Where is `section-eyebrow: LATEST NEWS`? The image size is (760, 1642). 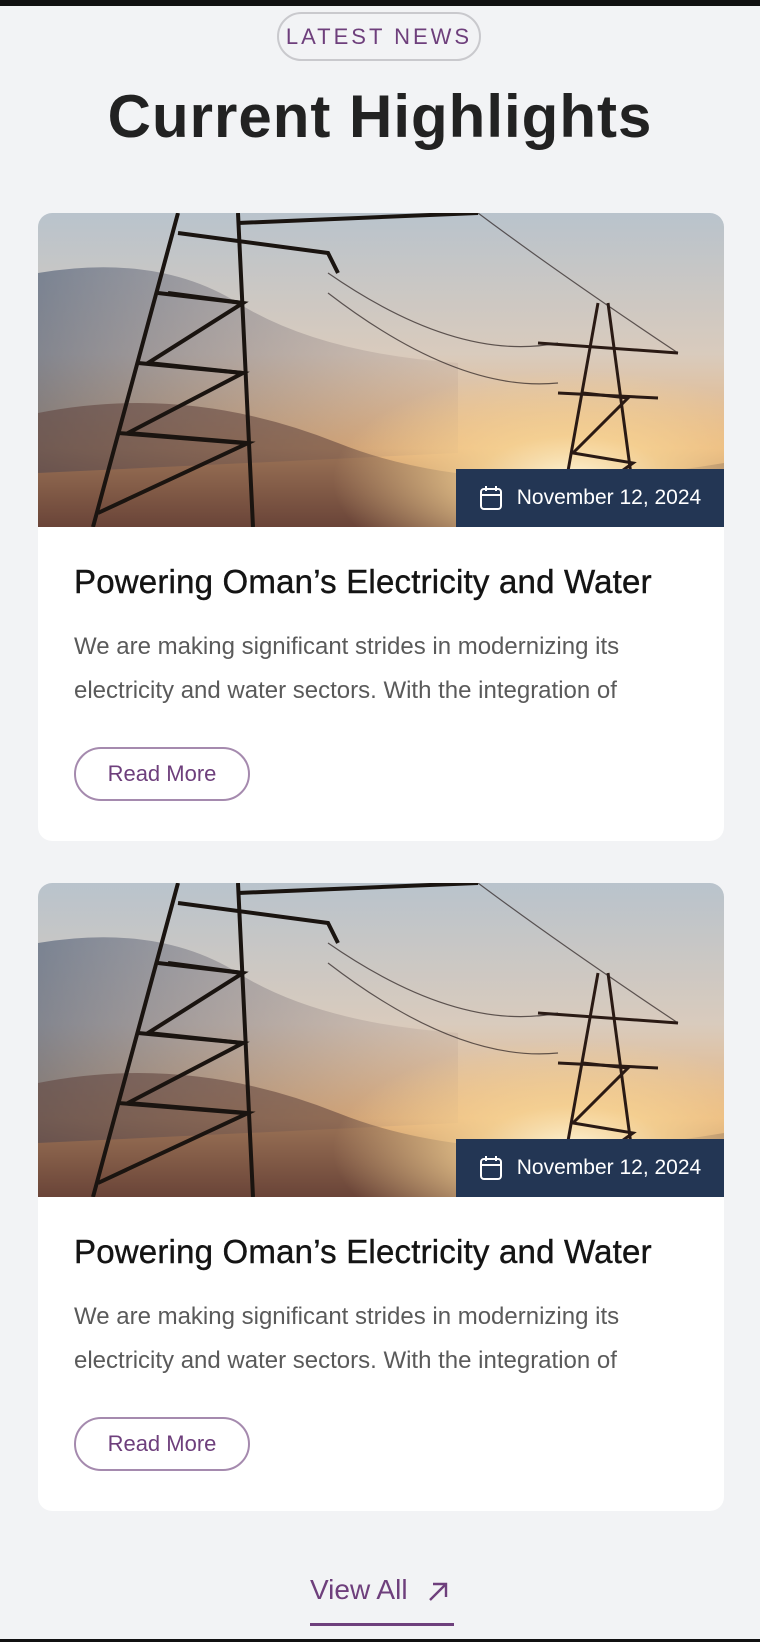 section-eyebrow: LATEST NEWS is located at coordinates (379, 36).